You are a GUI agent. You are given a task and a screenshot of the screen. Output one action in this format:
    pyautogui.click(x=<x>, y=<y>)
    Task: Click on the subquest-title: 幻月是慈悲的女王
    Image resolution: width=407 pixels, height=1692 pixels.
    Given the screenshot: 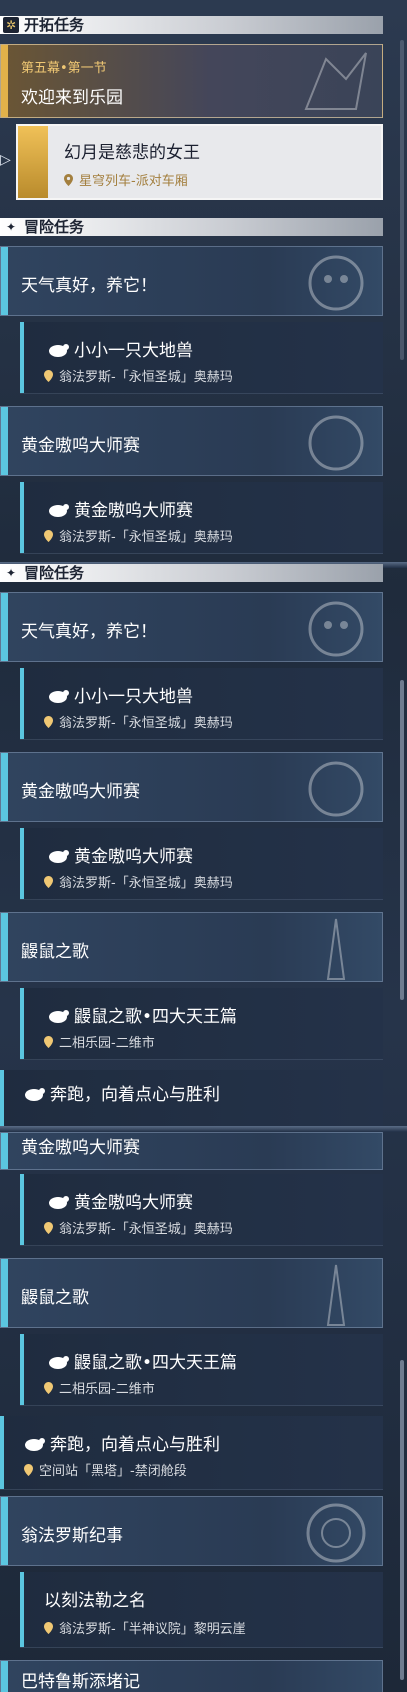 What is the action you would take?
    pyautogui.click(x=132, y=153)
    